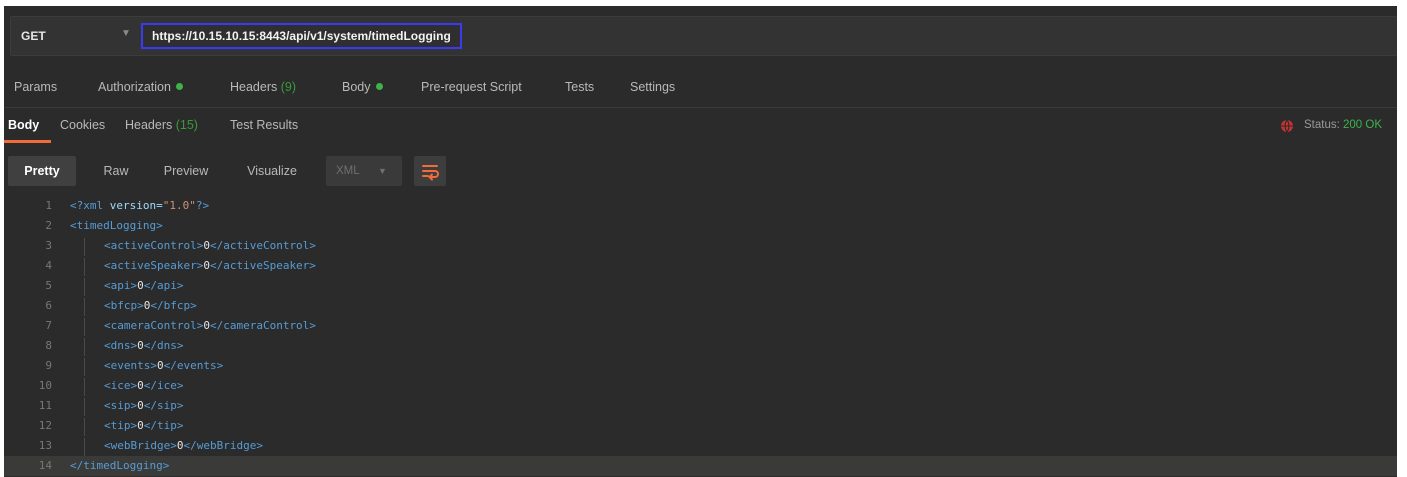 This screenshot has width=1407, height=477. What do you see at coordinates (288, 87) in the screenshot?
I see `tab-count: (9)` at bounding box center [288, 87].